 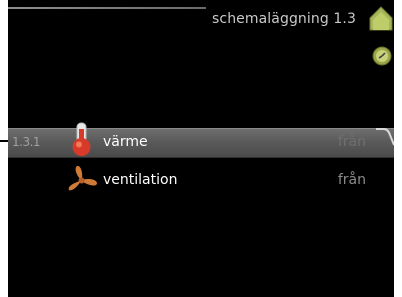 What do you see at coordinates (381, 18) in the screenshot?
I see `home-icon` at bounding box center [381, 18].